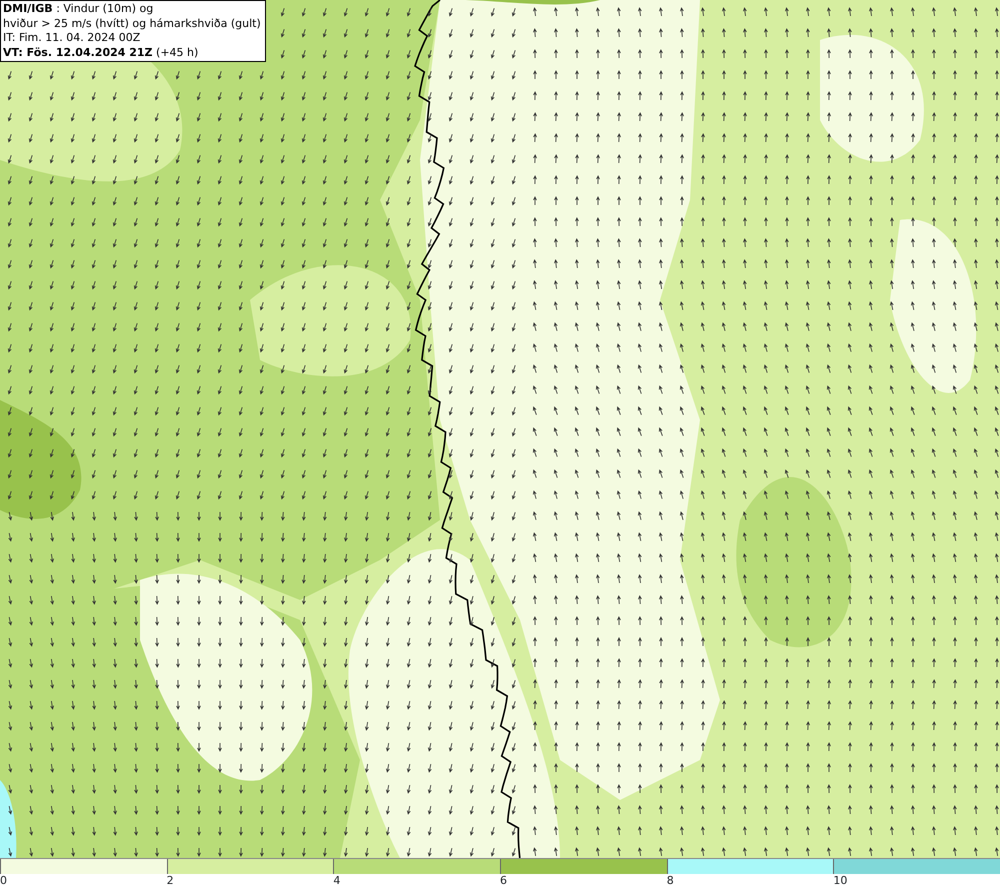 The image size is (1000, 887). What do you see at coordinates (504, 880) in the screenshot?
I see `legend-label: 6` at bounding box center [504, 880].